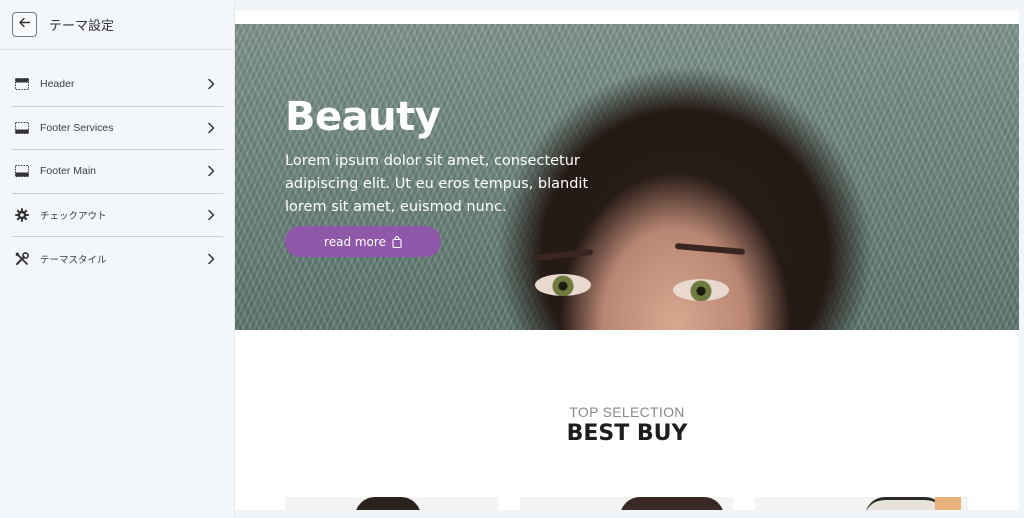  What do you see at coordinates (117, 128) in the screenshot?
I see `settings-item-footer-services: Footer Services` at bounding box center [117, 128].